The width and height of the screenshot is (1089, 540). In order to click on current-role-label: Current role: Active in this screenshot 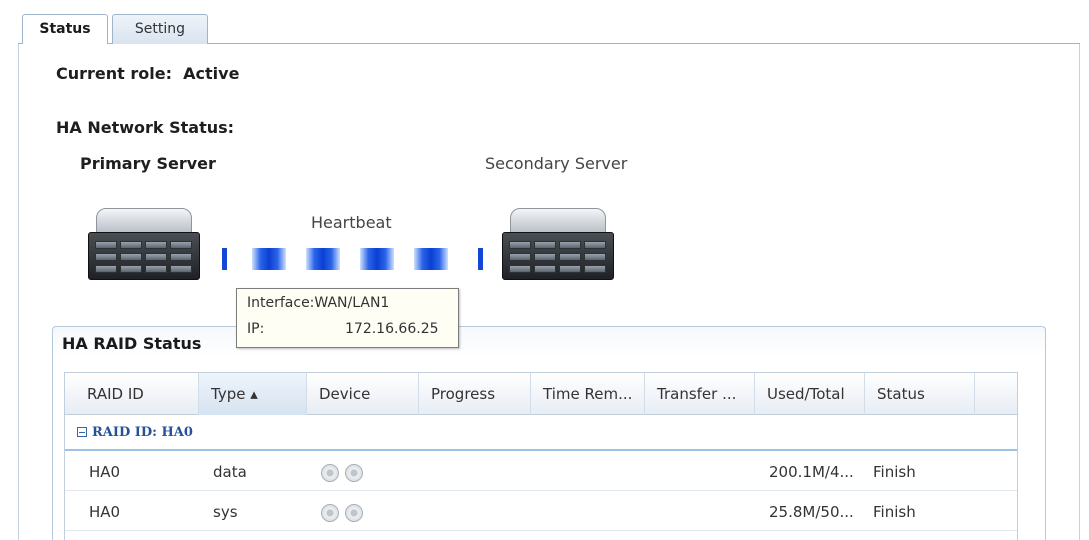, I will do `click(148, 73)`.